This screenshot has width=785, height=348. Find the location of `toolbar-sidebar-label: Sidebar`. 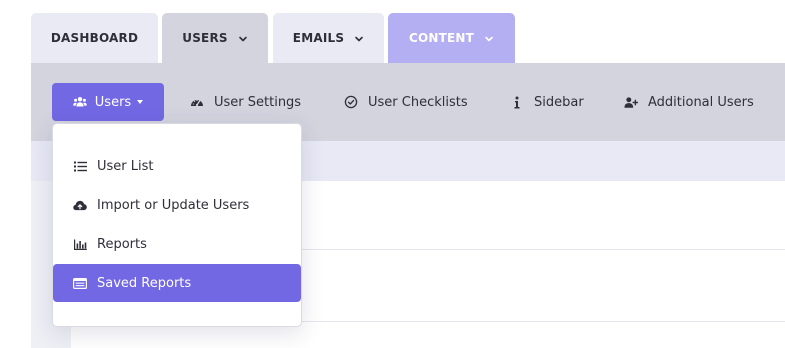

toolbar-sidebar-label: Sidebar is located at coordinates (559, 102).